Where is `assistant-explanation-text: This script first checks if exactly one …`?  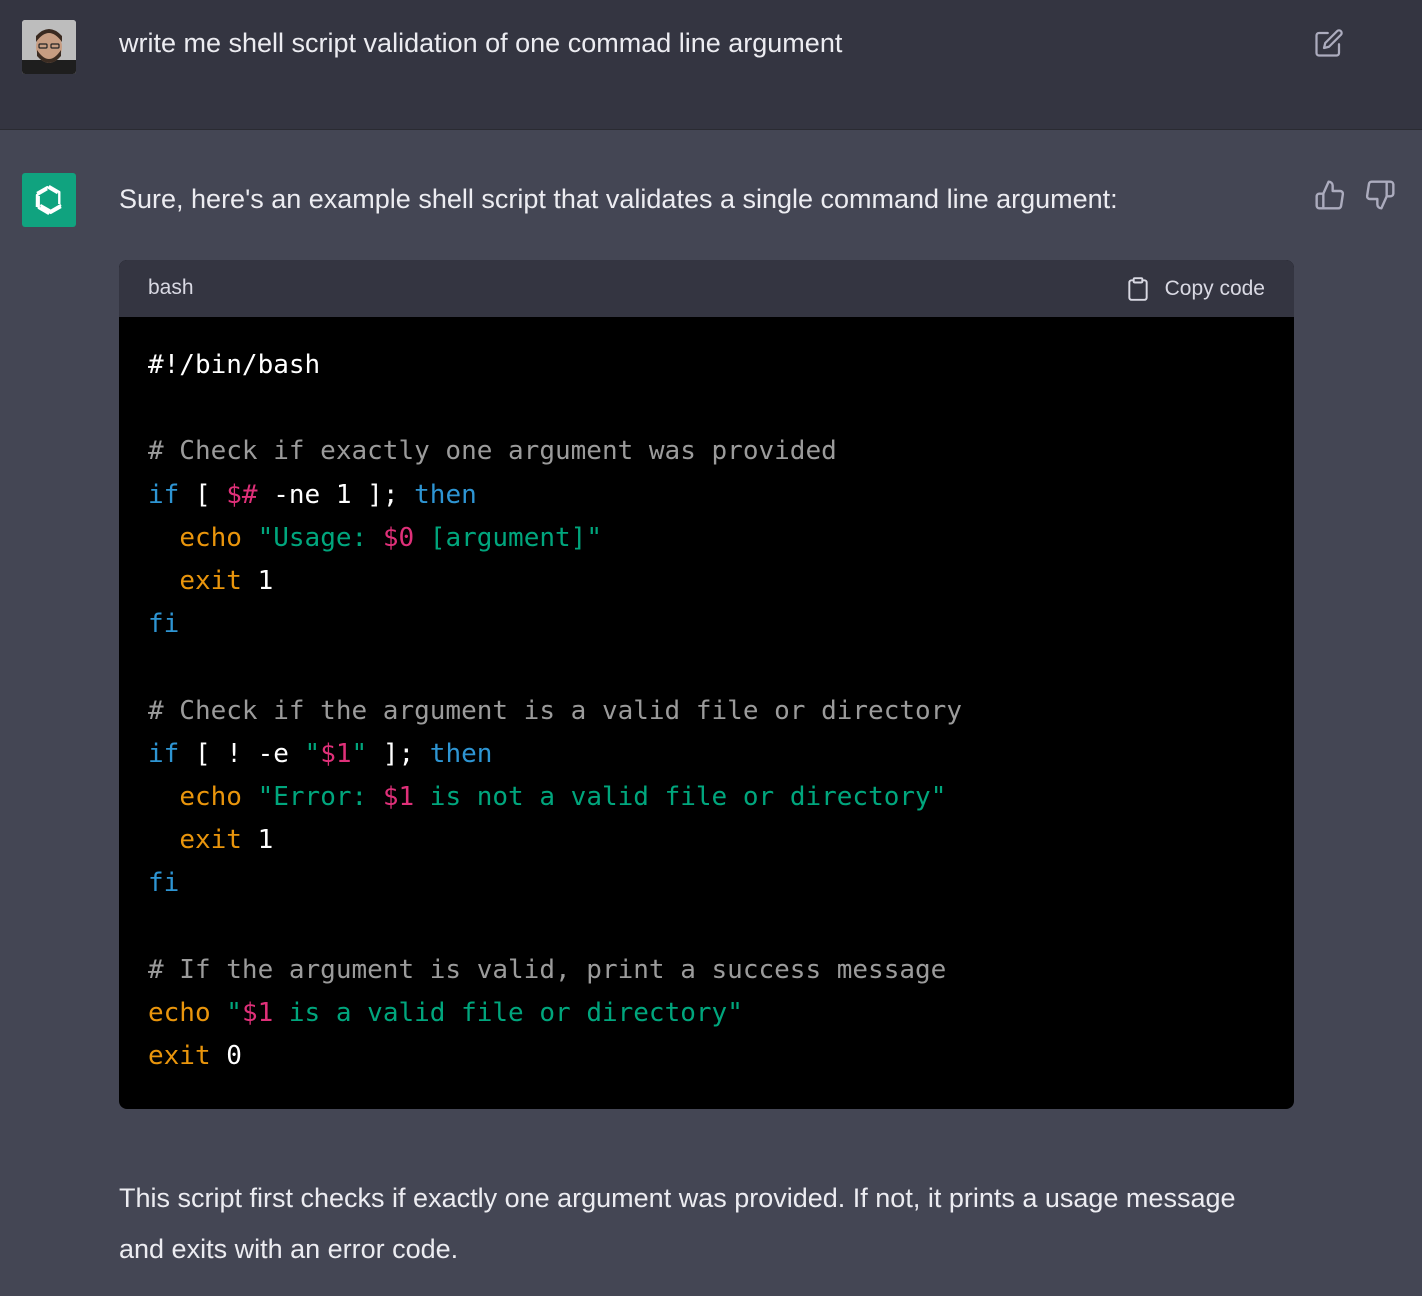
assistant-explanation-text: This script first checks if exactly one … is located at coordinates (677, 1223).